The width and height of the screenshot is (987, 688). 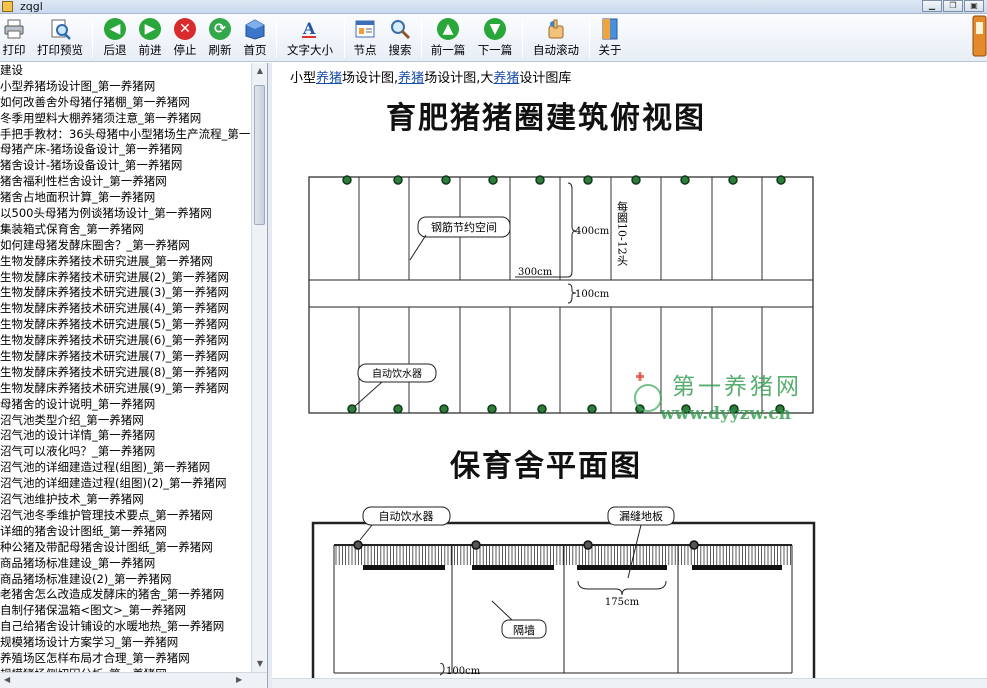 I want to click on content-horizontal-scrollbar, so click(x=629, y=683).